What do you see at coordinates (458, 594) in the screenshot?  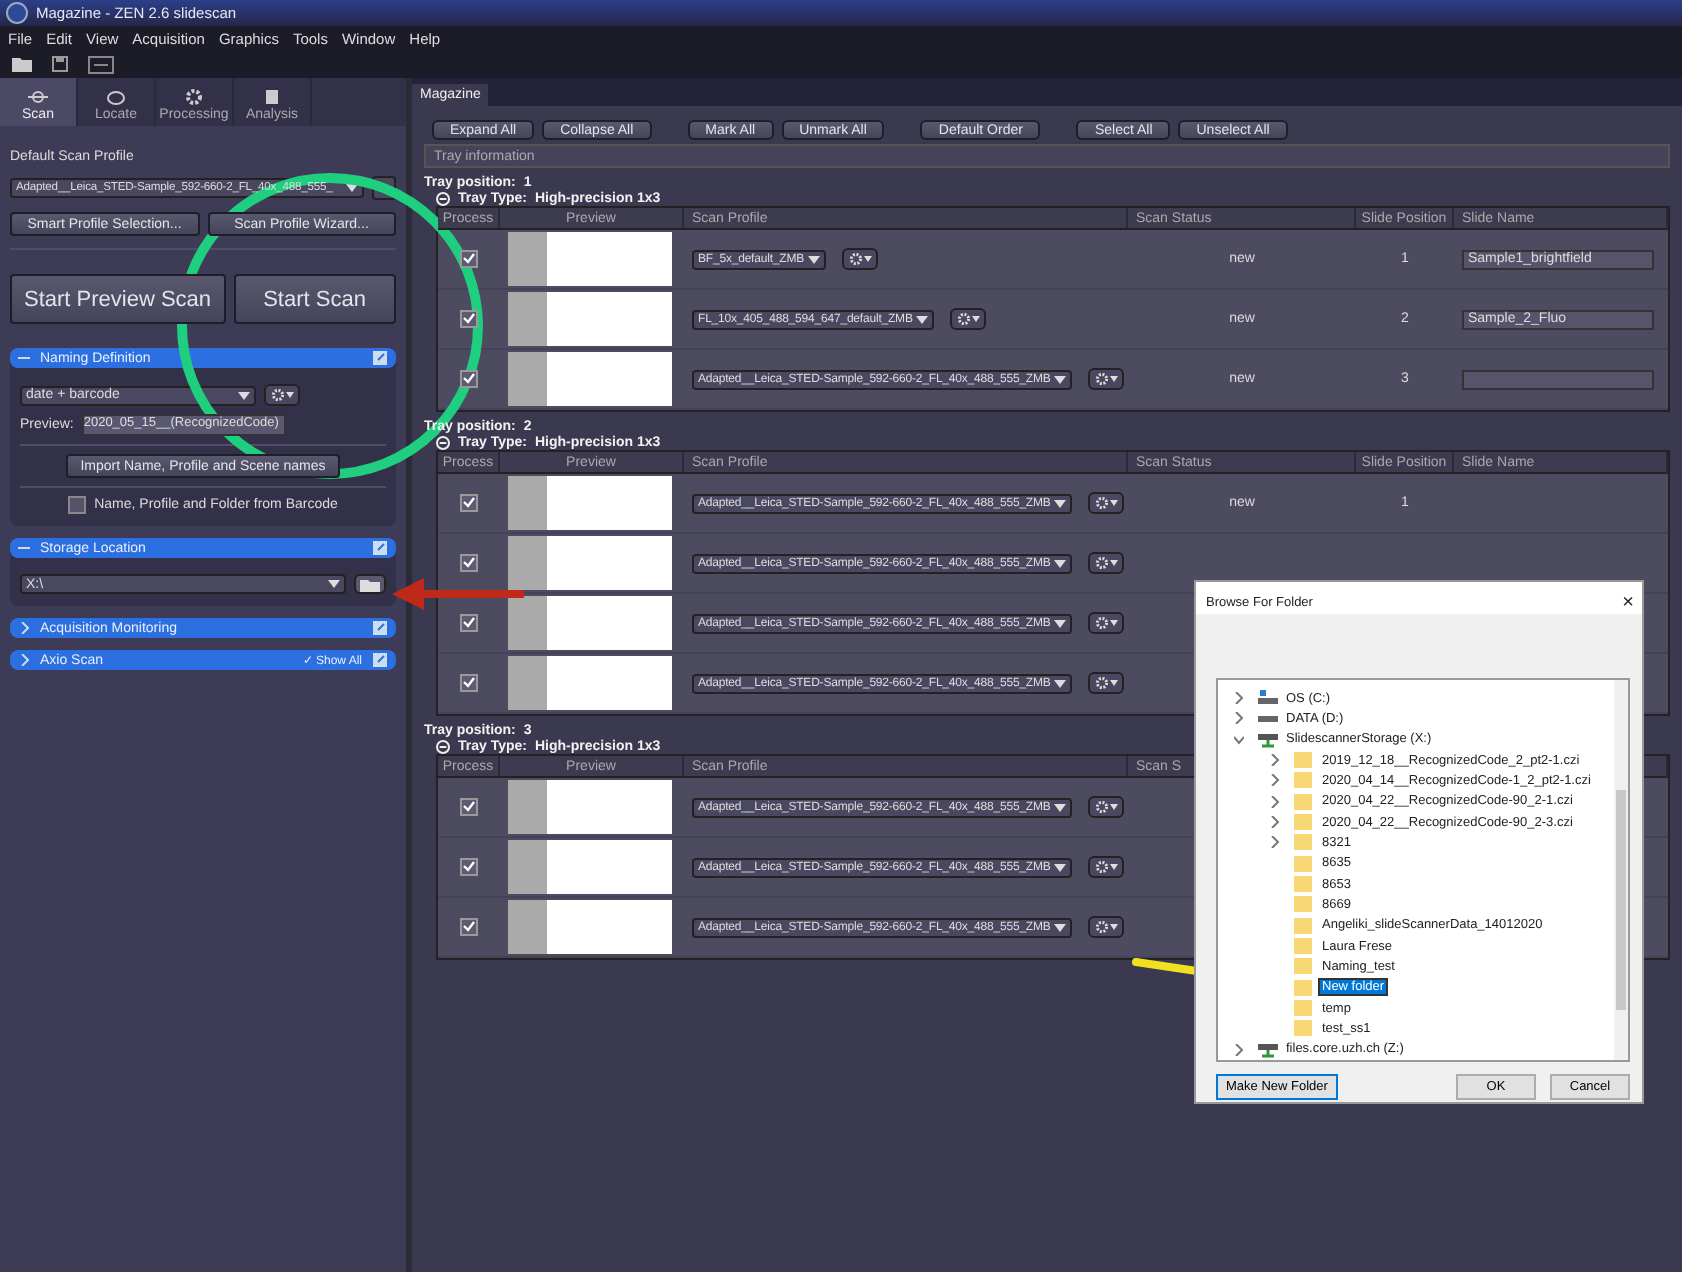 I see `annotation-arrow` at bounding box center [458, 594].